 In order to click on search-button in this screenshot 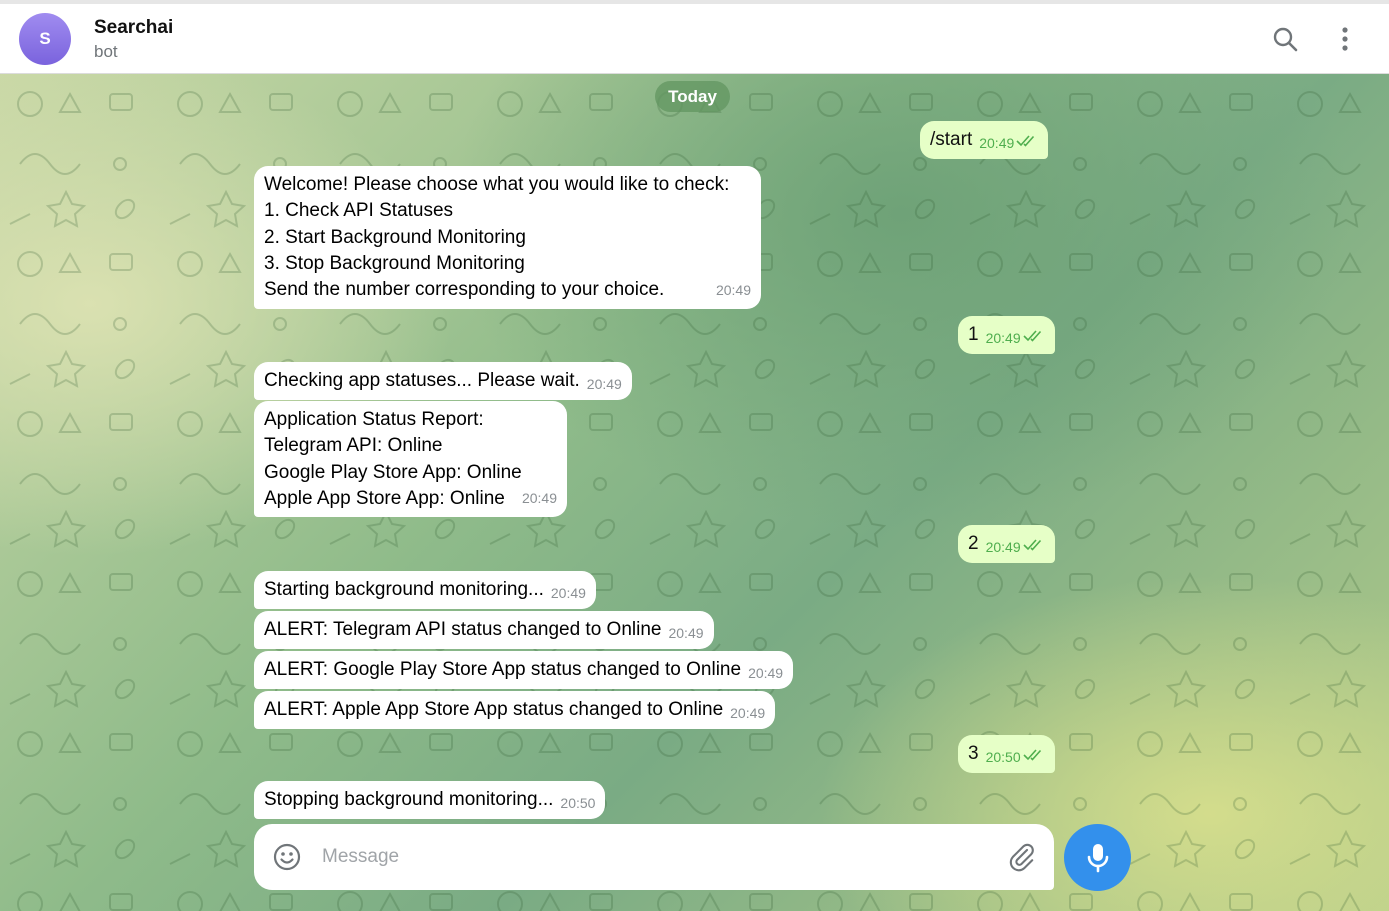, I will do `click(1285, 39)`.